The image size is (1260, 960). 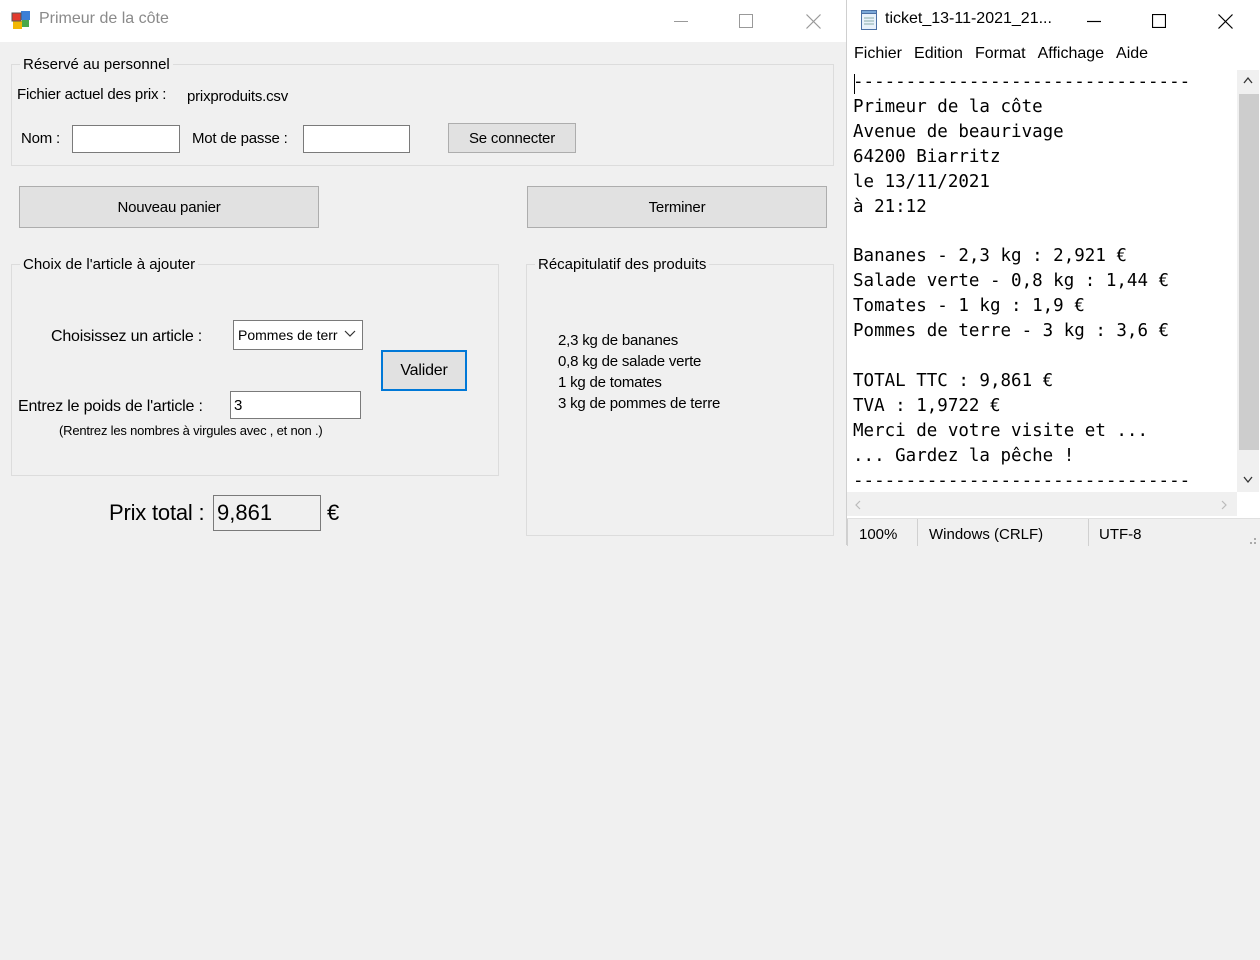 What do you see at coordinates (1251, 539) in the screenshot?
I see `resize-grip-icon` at bounding box center [1251, 539].